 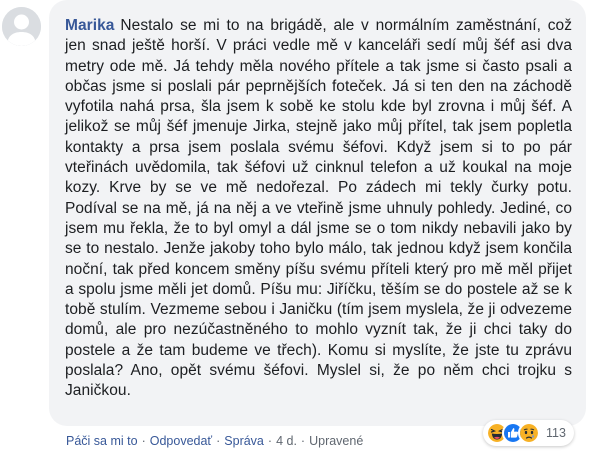 I want to click on sad-icon, so click(x=529, y=433).